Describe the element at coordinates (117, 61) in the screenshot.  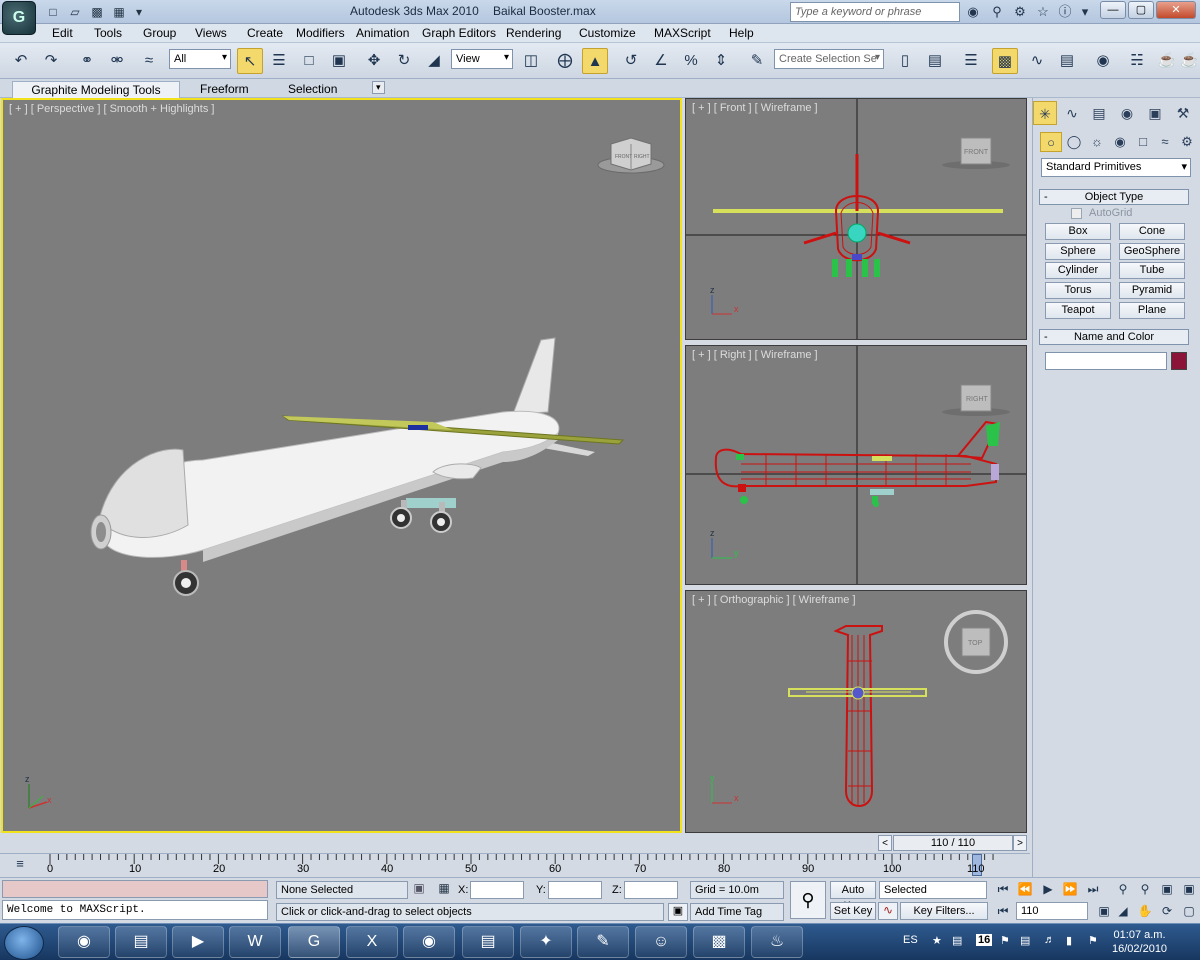
I see `unlink-icon: ⚮` at that location.